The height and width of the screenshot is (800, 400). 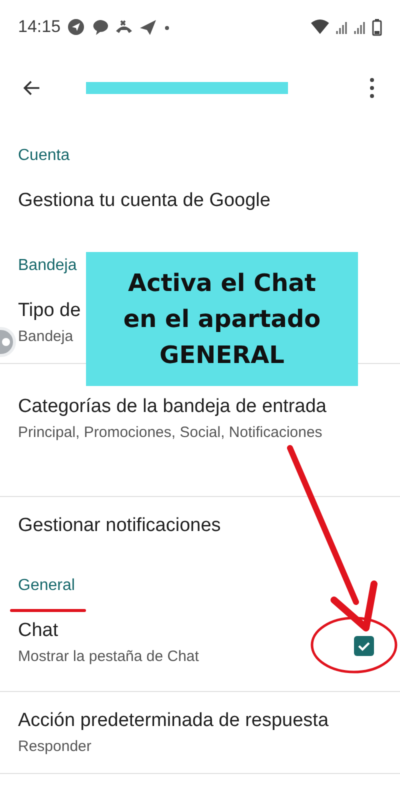 What do you see at coordinates (46, 337) in the screenshot?
I see `setting-summary: Bandeja` at bounding box center [46, 337].